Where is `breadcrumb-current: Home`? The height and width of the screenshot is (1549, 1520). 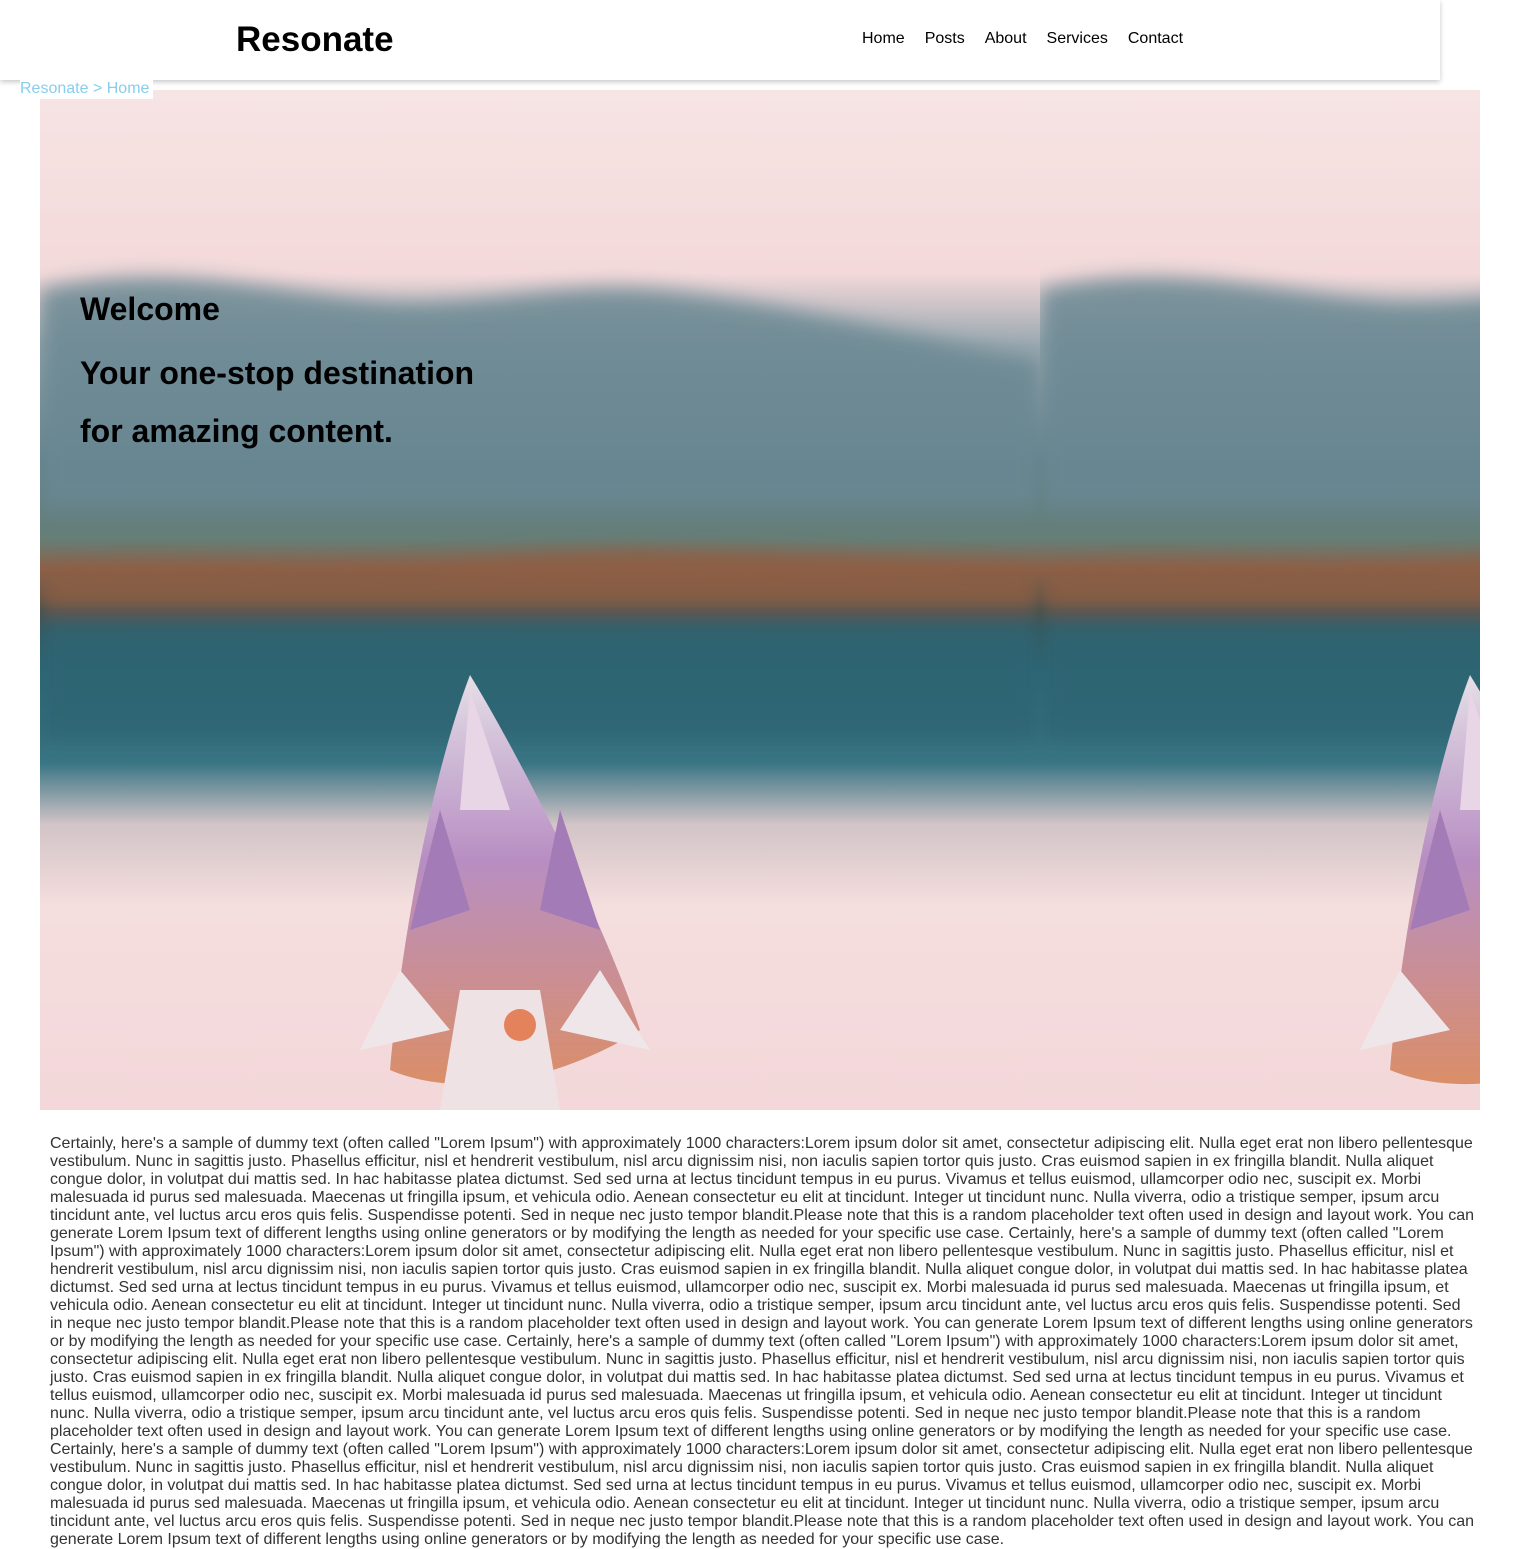 breadcrumb-current: Home is located at coordinates (128, 88).